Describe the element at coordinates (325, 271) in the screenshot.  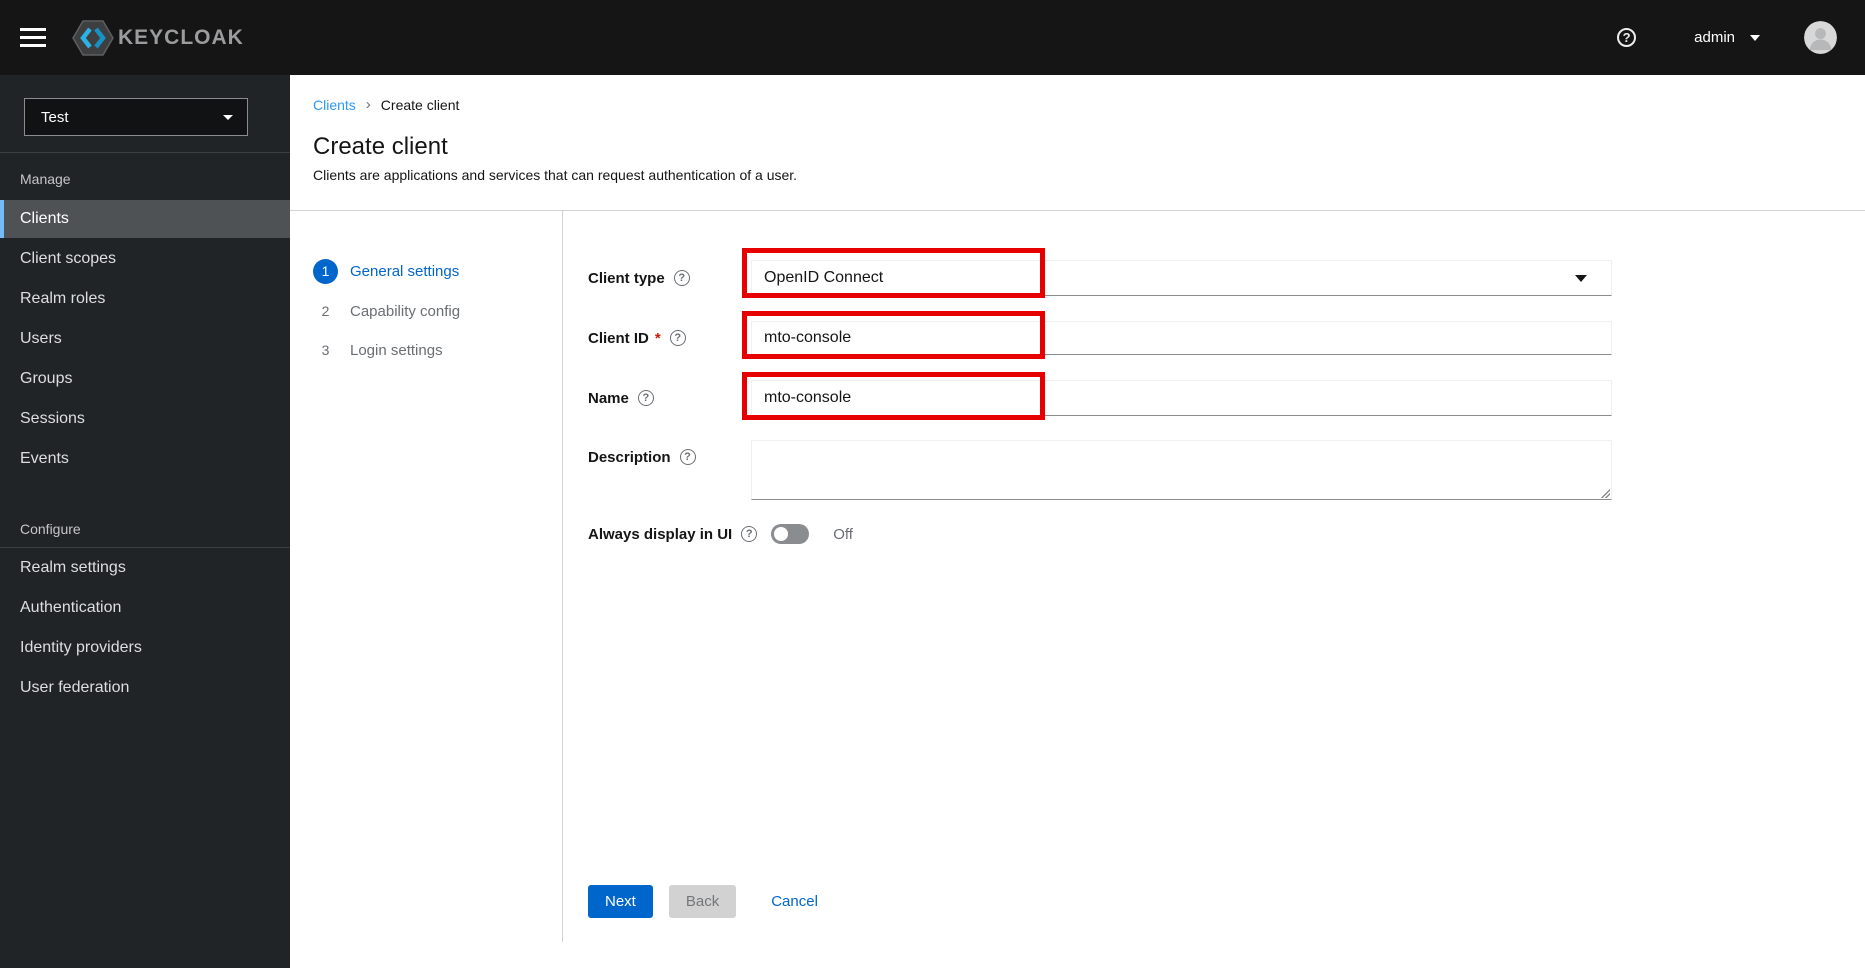
I see `wizard-step-number: 1` at that location.